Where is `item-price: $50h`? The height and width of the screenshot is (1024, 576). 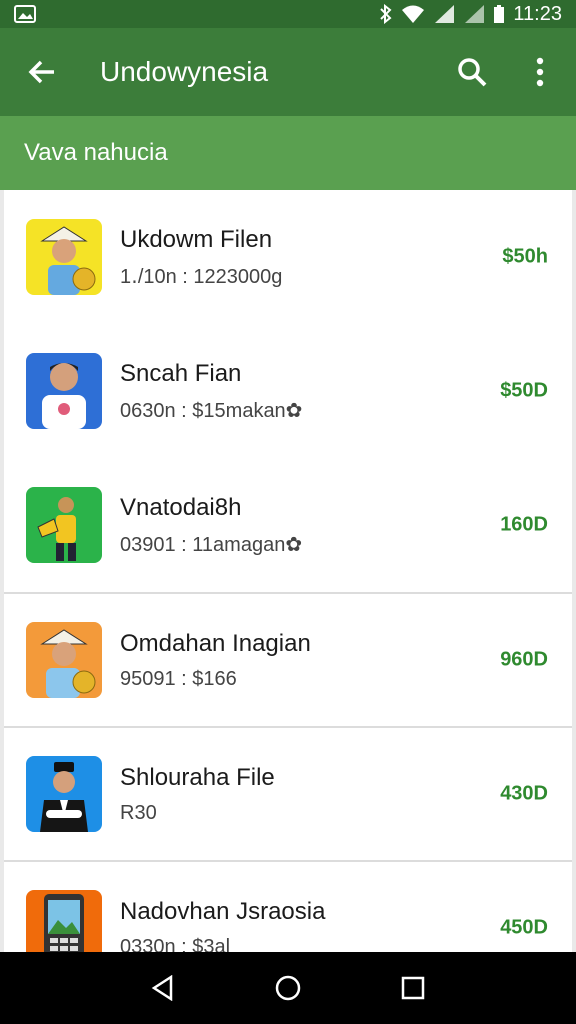 item-price: $50h is located at coordinates (525, 256).